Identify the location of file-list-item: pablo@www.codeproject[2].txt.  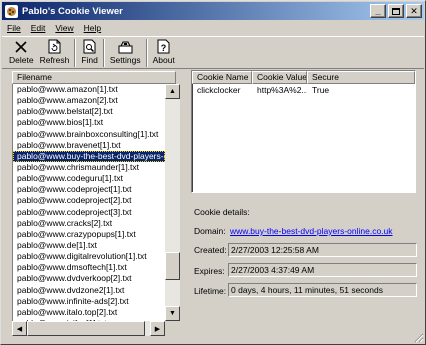
(89, 200).